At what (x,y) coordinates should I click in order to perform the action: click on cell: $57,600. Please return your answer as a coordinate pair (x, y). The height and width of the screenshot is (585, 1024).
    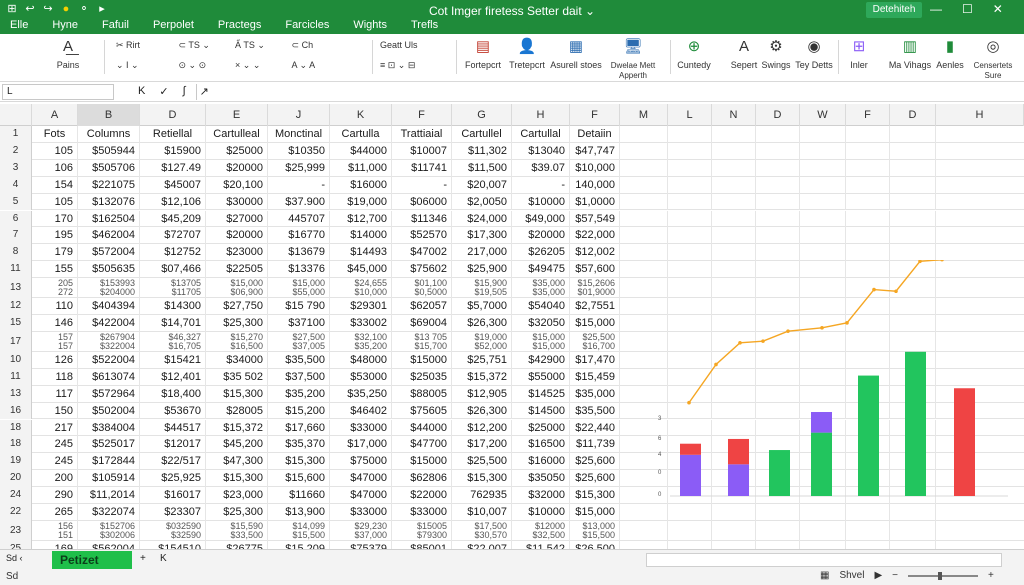
    Looking at the image, I should click on (595, 270).